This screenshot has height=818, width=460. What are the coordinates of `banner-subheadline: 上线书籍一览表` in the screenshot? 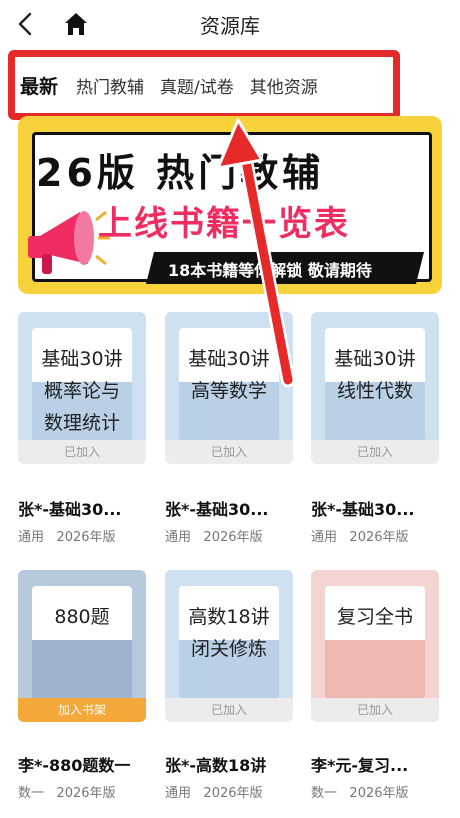 It's located at (224, 224).